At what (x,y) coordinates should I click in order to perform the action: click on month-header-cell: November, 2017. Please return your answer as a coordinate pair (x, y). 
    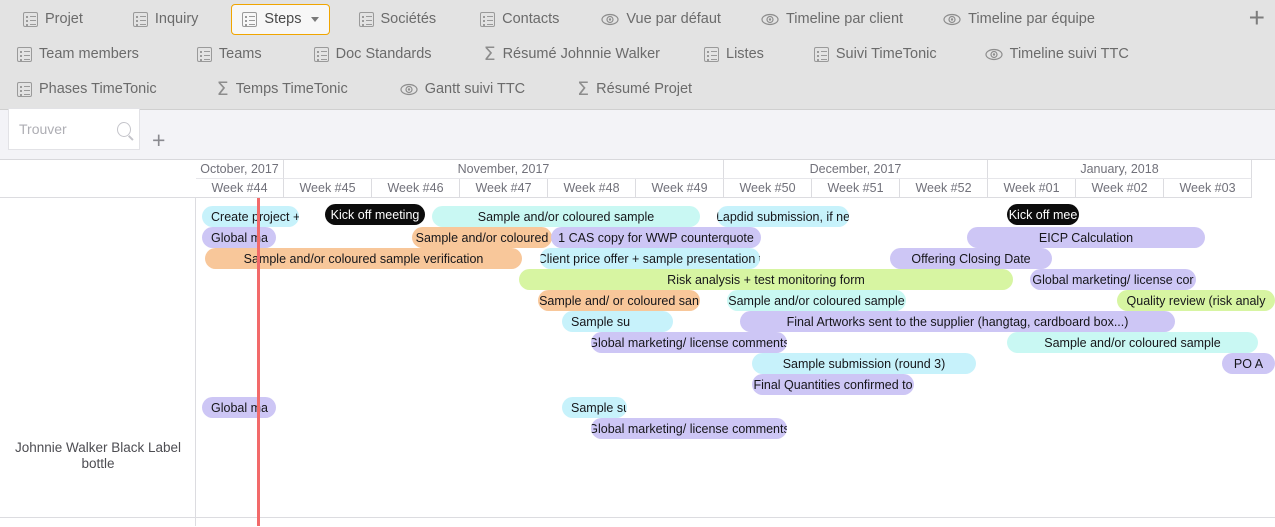
    Looking at the image, I should click on (504, 169).